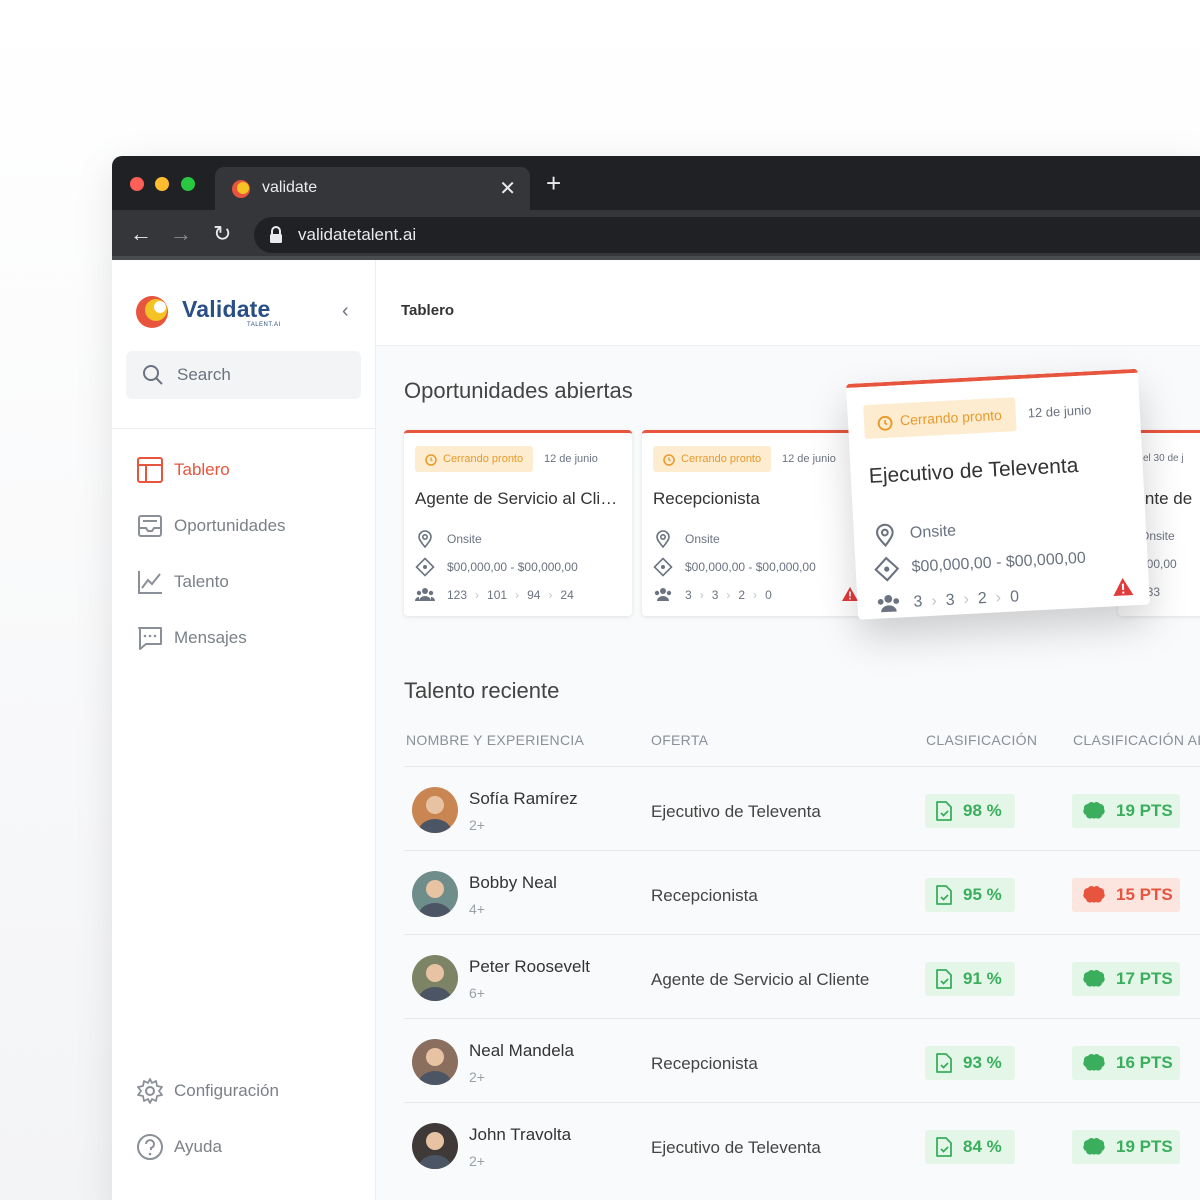 The image size is (1200, 1200). I want to click on back-arrow-icon: ←, so click(141, 234).